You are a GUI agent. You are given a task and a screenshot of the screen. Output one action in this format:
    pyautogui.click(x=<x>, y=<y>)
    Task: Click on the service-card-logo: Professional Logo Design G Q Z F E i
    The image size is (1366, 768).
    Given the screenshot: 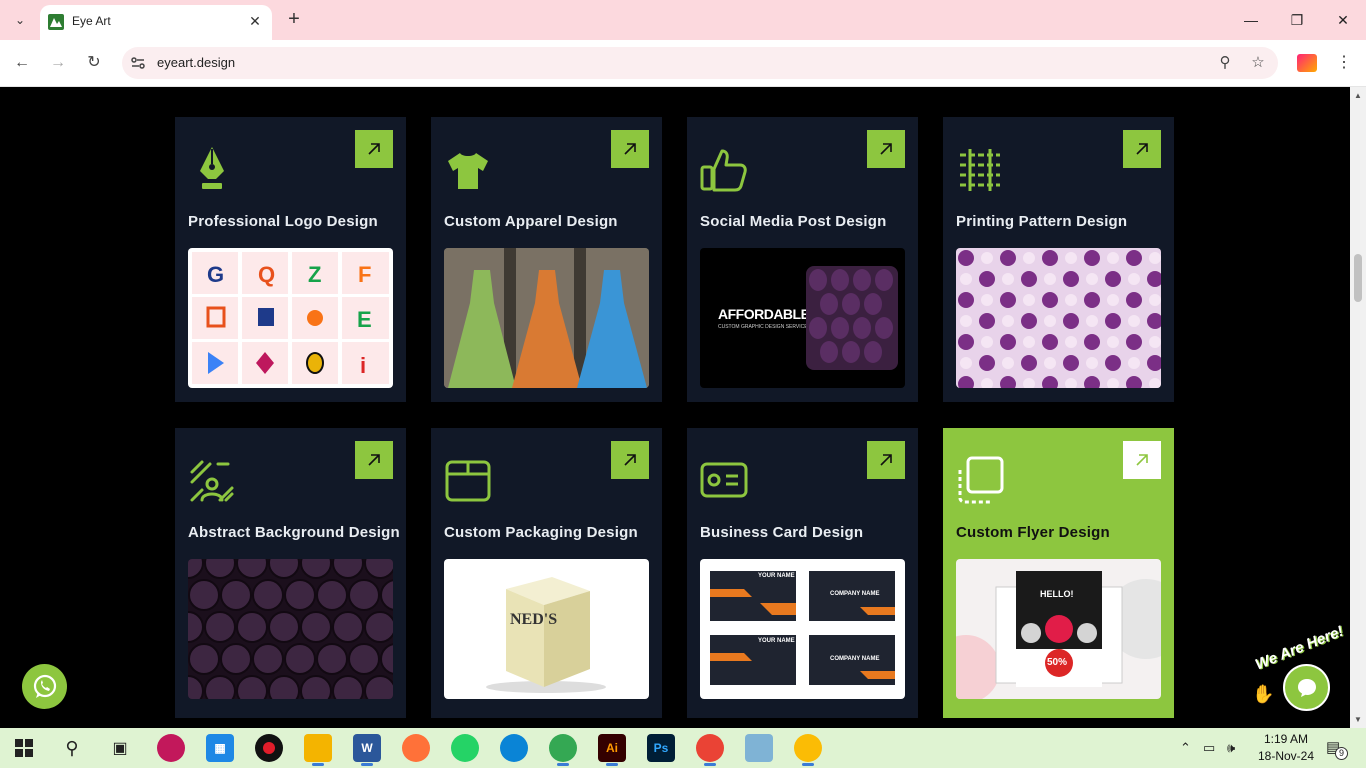 What is the action you would take?
    pyautogui.click(x=290, y=259)
    